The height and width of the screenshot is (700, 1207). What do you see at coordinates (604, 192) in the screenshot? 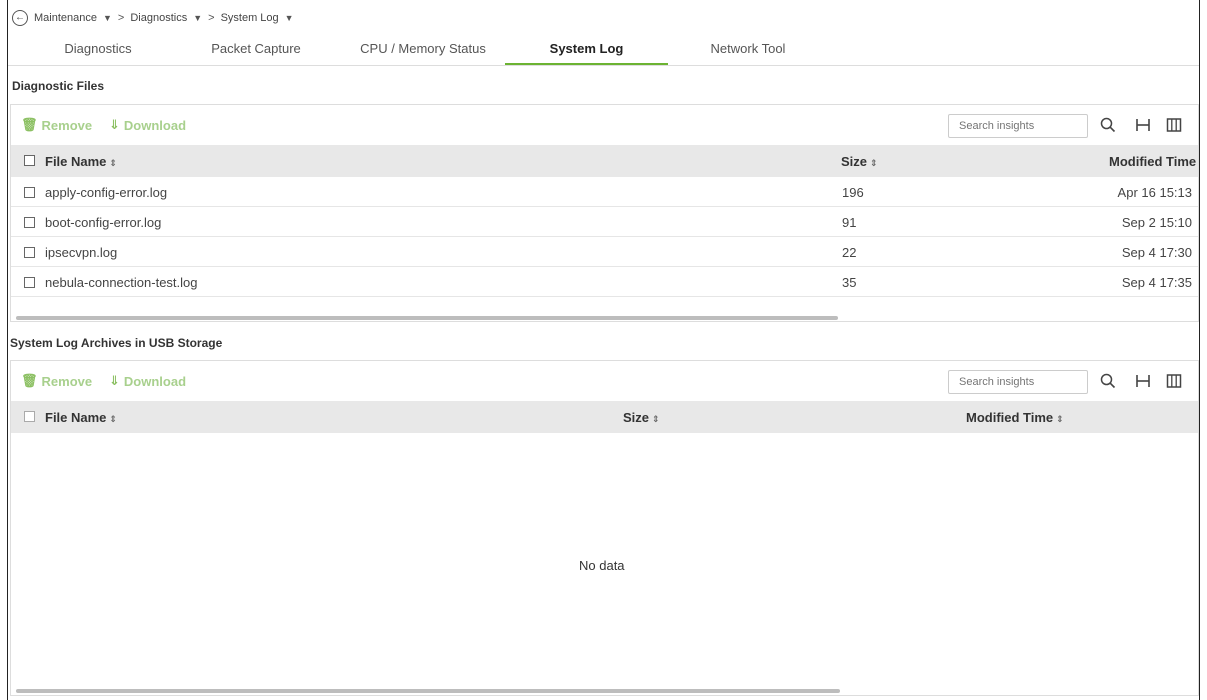
I see `table-row: apply-config-error.log 196 Apr 16 15:13` at bounding box center [604, 192].